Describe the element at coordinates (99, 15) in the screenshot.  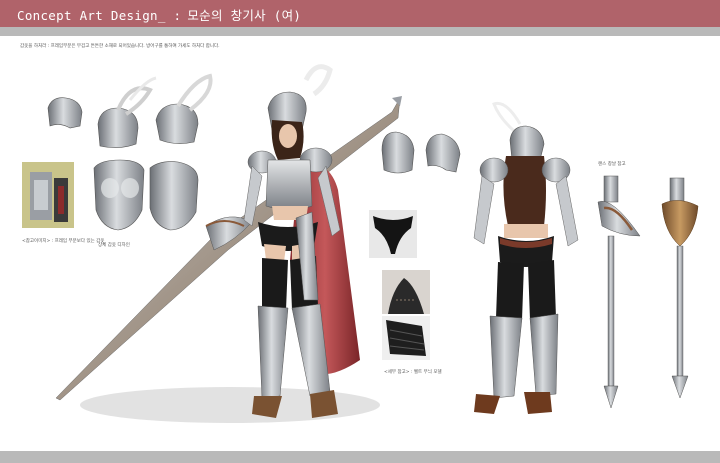
I see `title-main: Concept Art Design_ :` at that location.